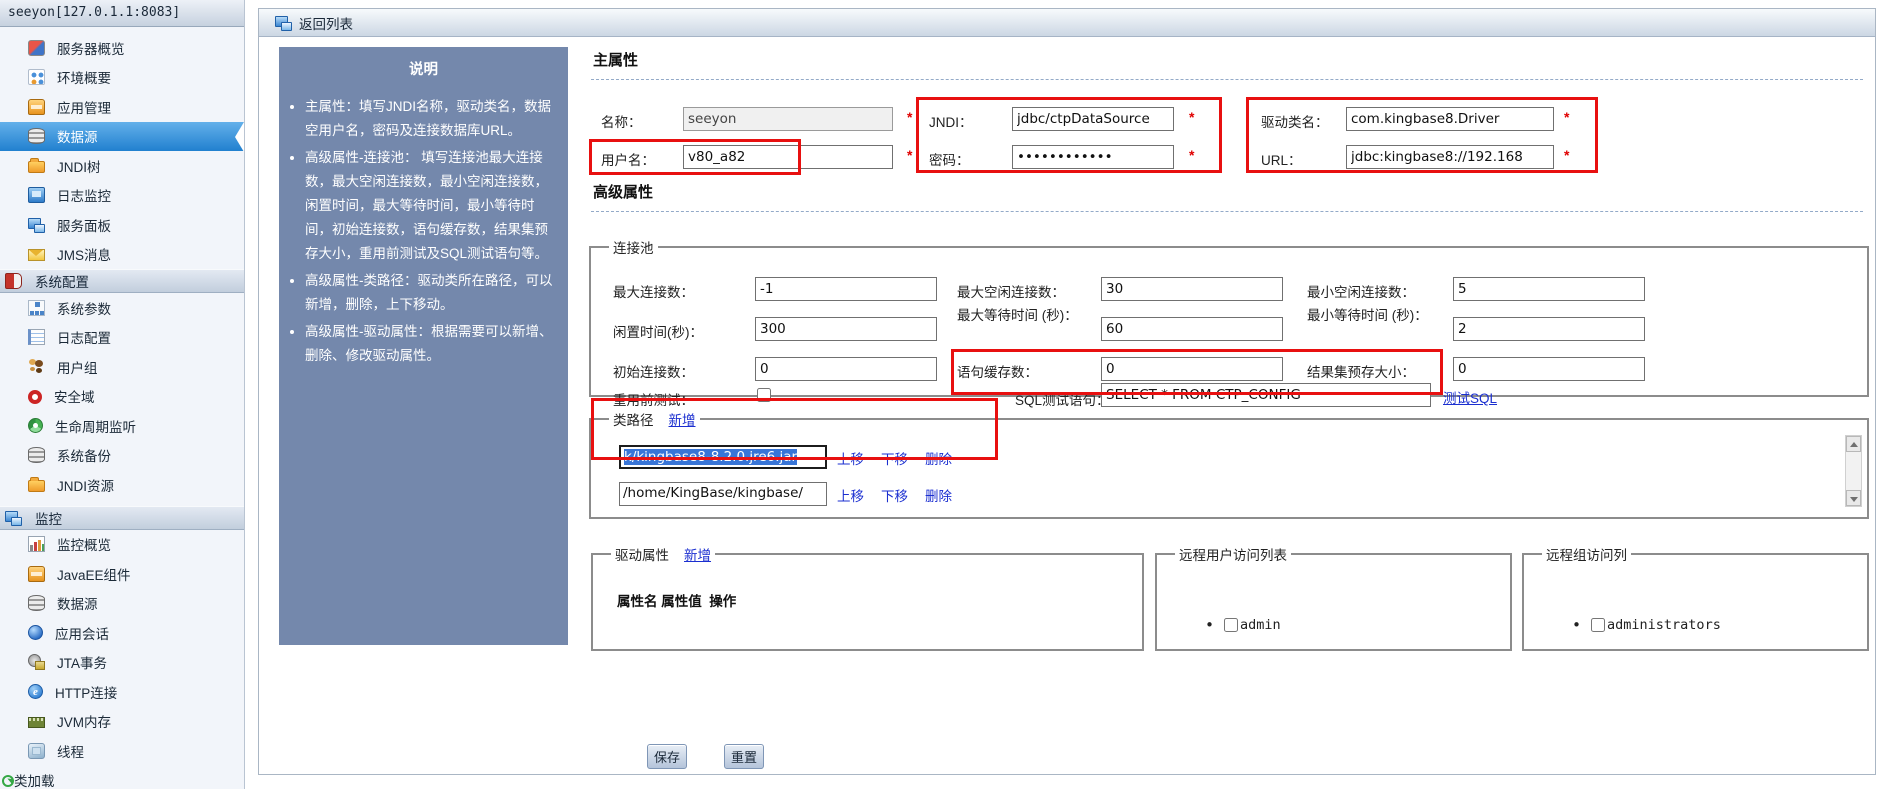 This screenshot has height=795, width=1882. Describe the element at coordinates (744, 756) in the screenshot. I see `reset-button: 重置` at that location.